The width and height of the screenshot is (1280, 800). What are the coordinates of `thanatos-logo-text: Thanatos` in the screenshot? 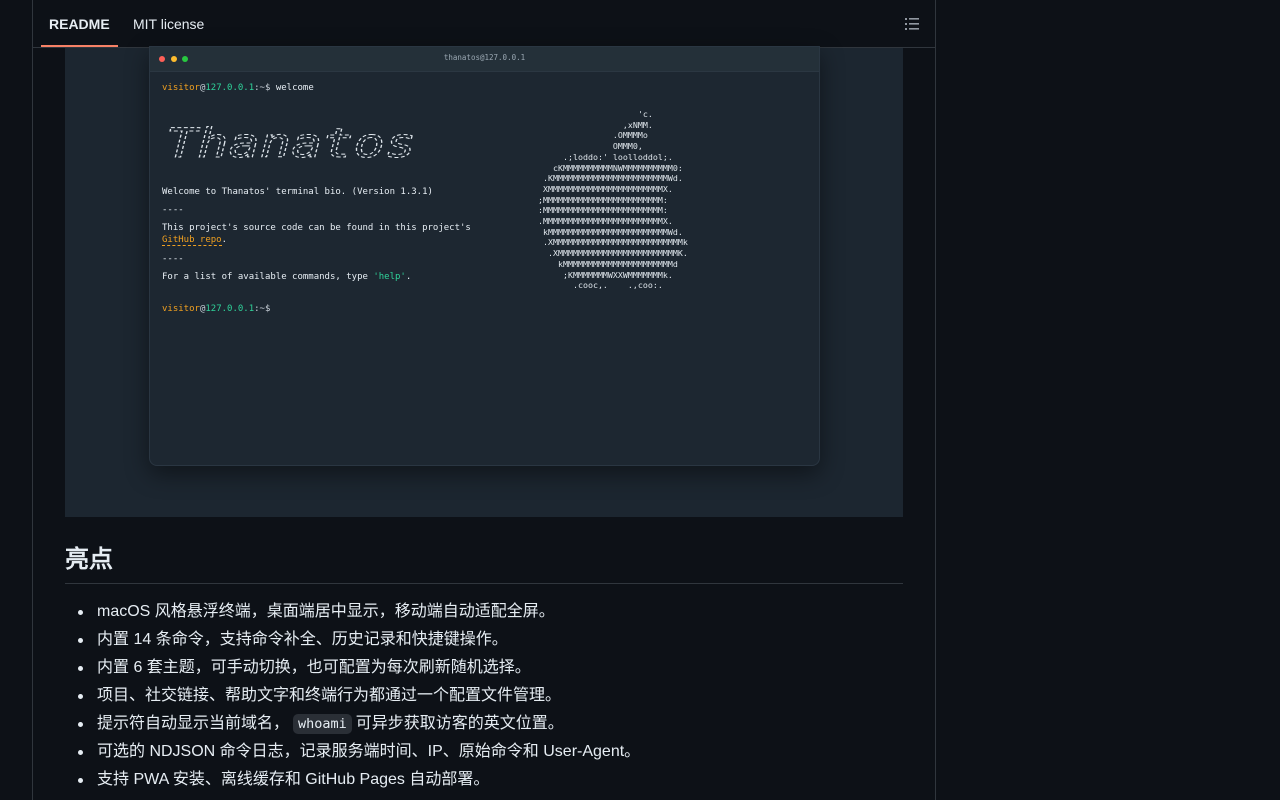 It's located at (291, 143).